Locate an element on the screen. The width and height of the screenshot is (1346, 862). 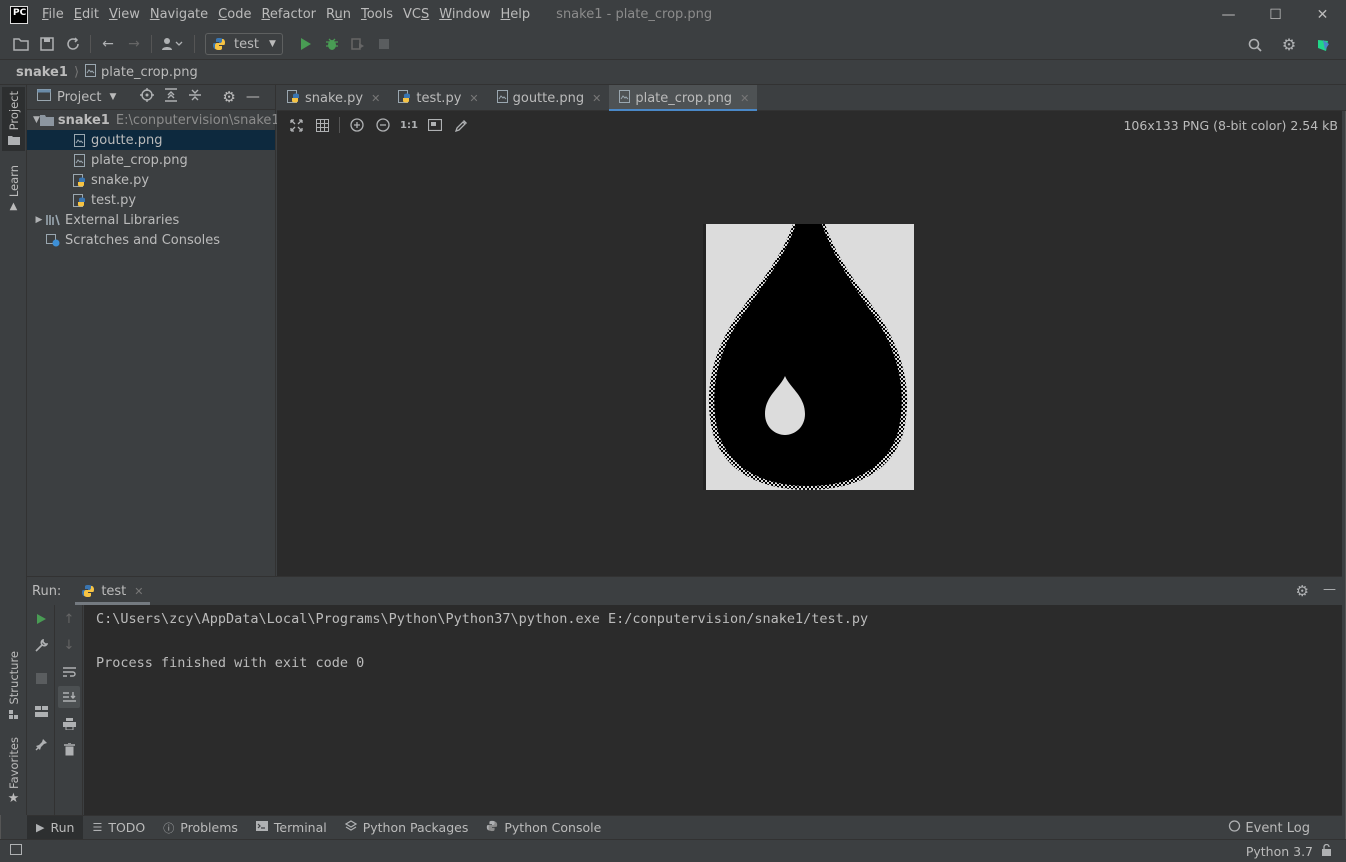
pin-icon is located at coordinates (41, 744).